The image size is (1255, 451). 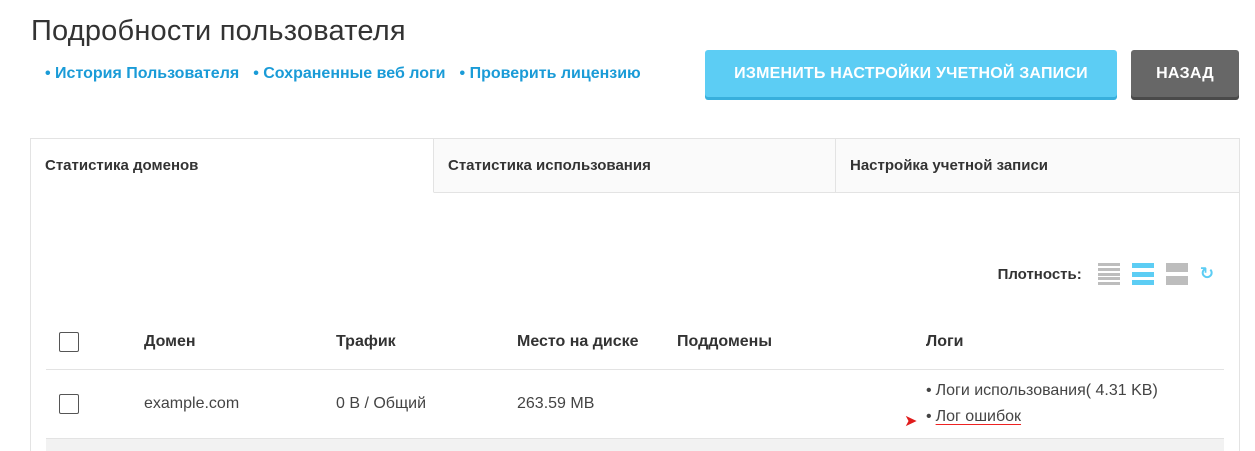 I want to click on table-footer-strip, so click(x=635, y=445).